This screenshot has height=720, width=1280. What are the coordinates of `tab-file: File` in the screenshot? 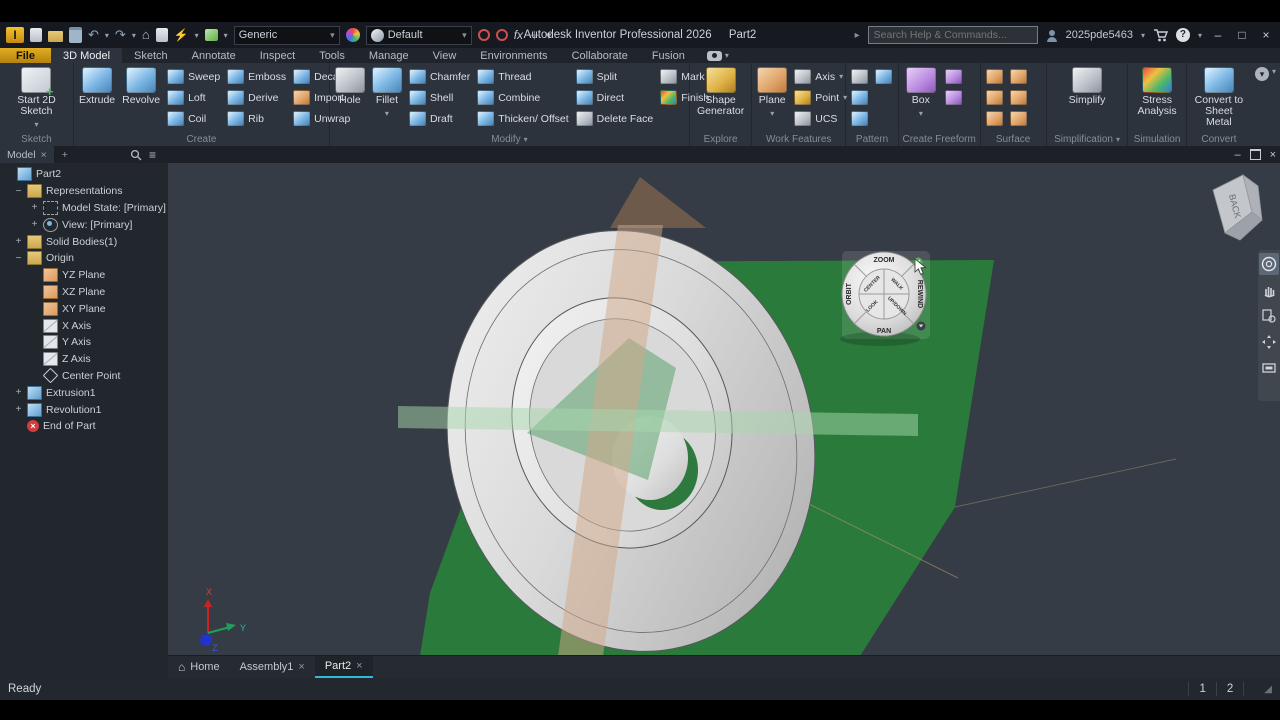 It's located at (25, 55).